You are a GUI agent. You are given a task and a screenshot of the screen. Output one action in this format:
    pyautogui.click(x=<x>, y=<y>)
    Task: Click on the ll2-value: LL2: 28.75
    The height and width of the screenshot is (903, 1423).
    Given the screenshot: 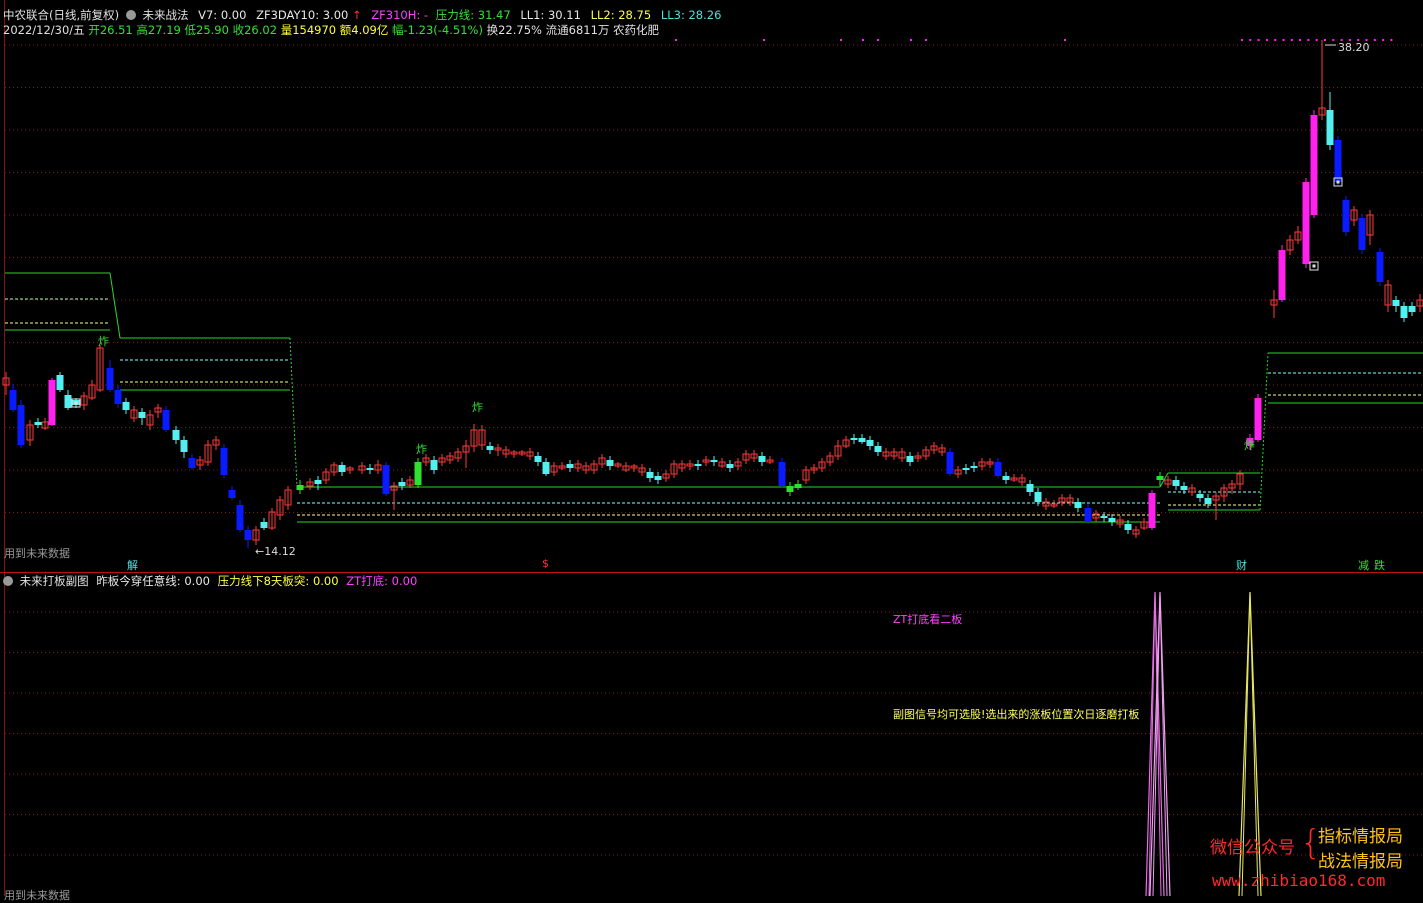 What is the action you would take?
    pyautogui.click(x=621, y=15)
    